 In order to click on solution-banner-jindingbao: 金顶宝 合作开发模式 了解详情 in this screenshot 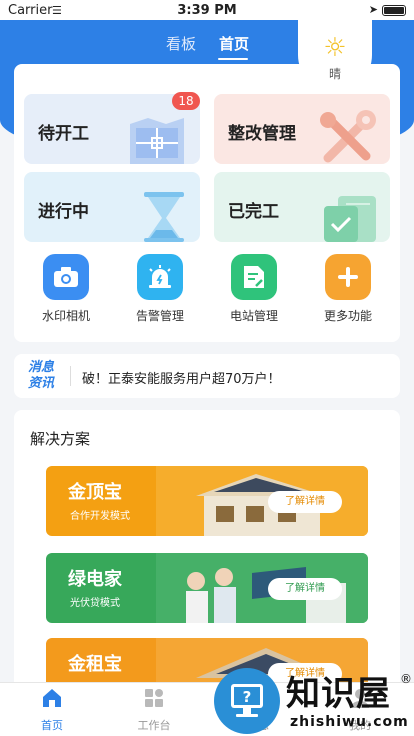, I will do `click(207, 501)`.